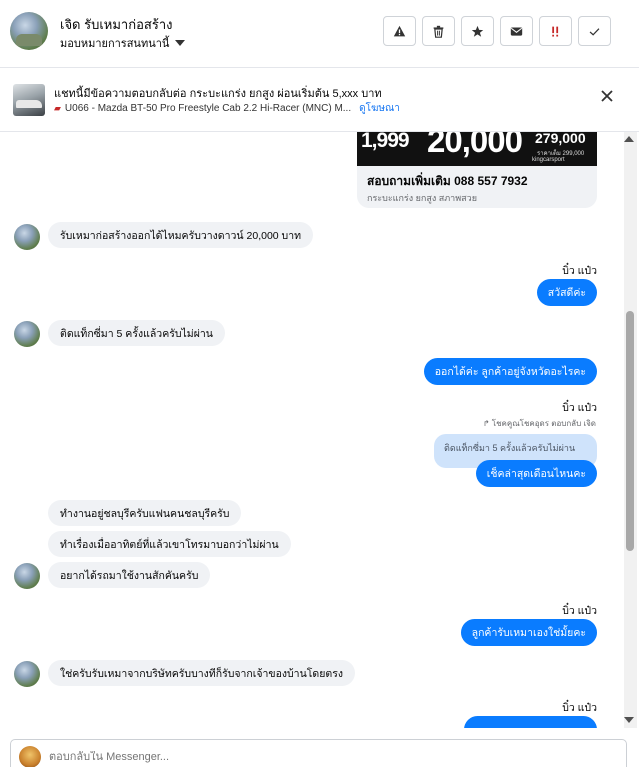 This screenshot has width=639, height=767. Describe the element at coordinates (566, 292) in the screenshot. I see `outgoing-message: สวัสดีค่ะ` at that location.